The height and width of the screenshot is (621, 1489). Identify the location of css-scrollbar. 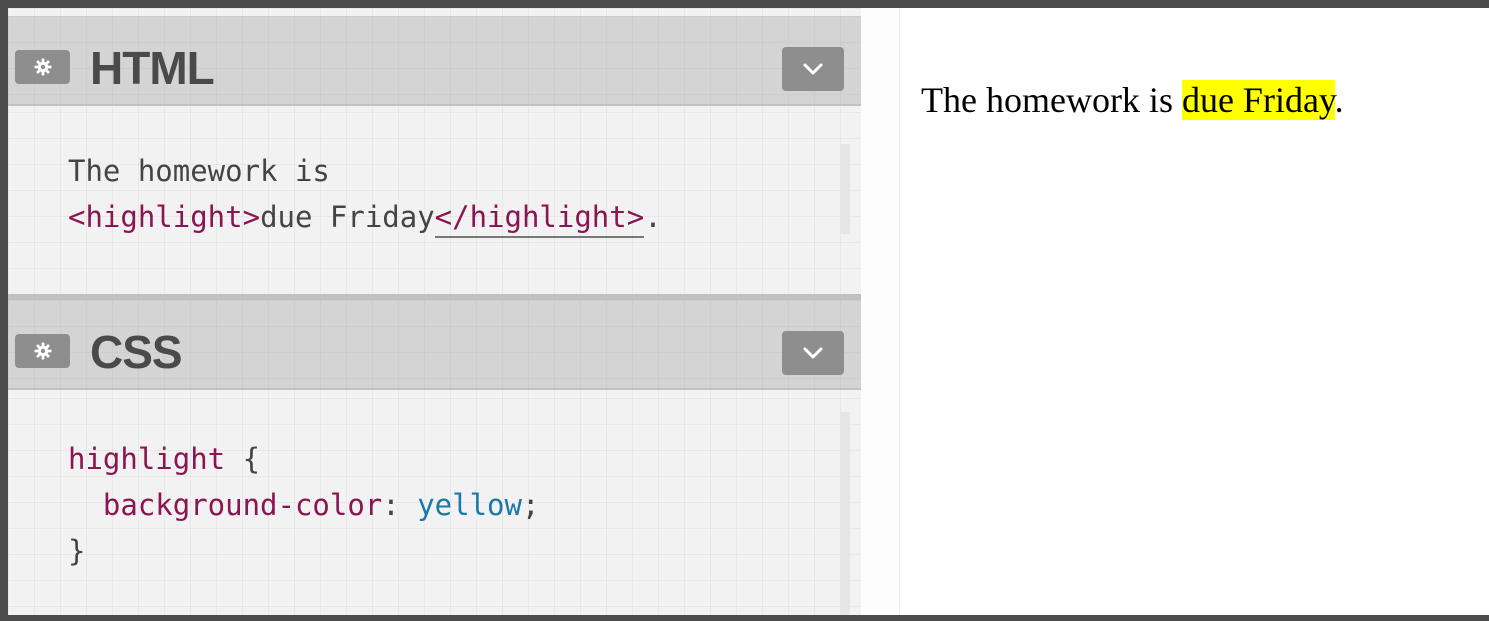
(845, 513).